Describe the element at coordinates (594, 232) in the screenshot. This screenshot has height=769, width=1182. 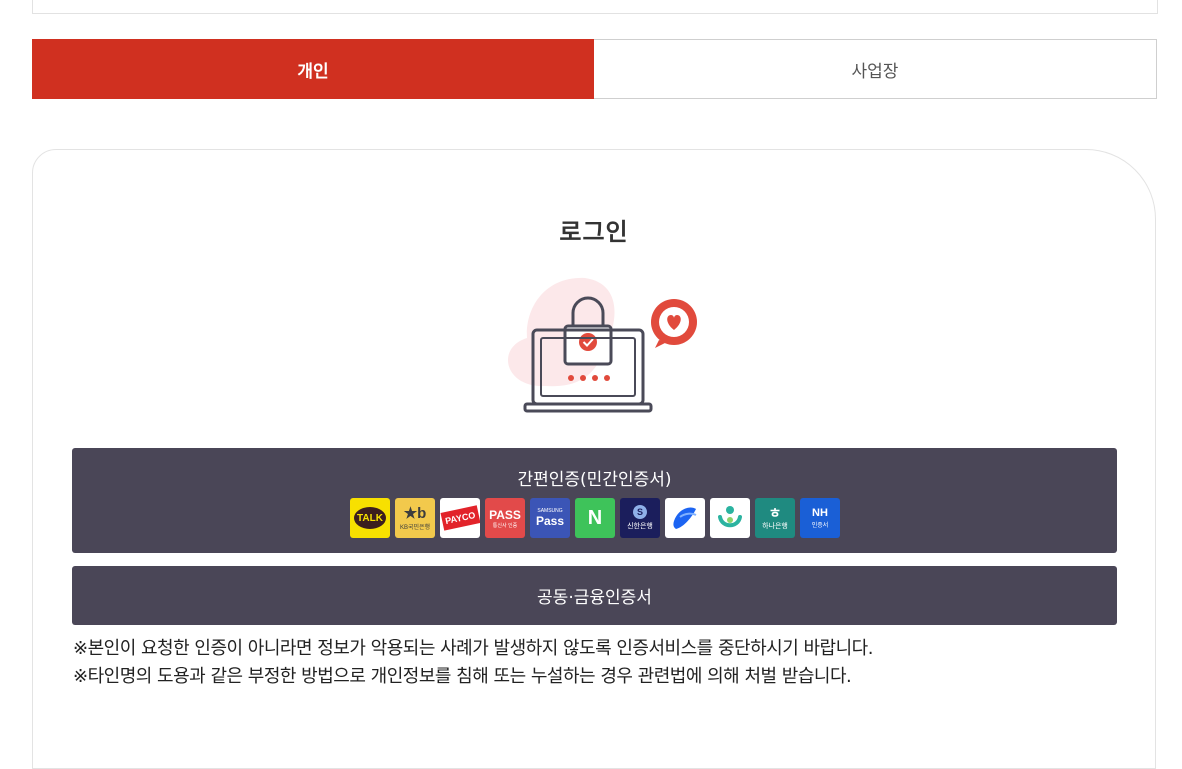
I see `login-title: 로그인` at that location.